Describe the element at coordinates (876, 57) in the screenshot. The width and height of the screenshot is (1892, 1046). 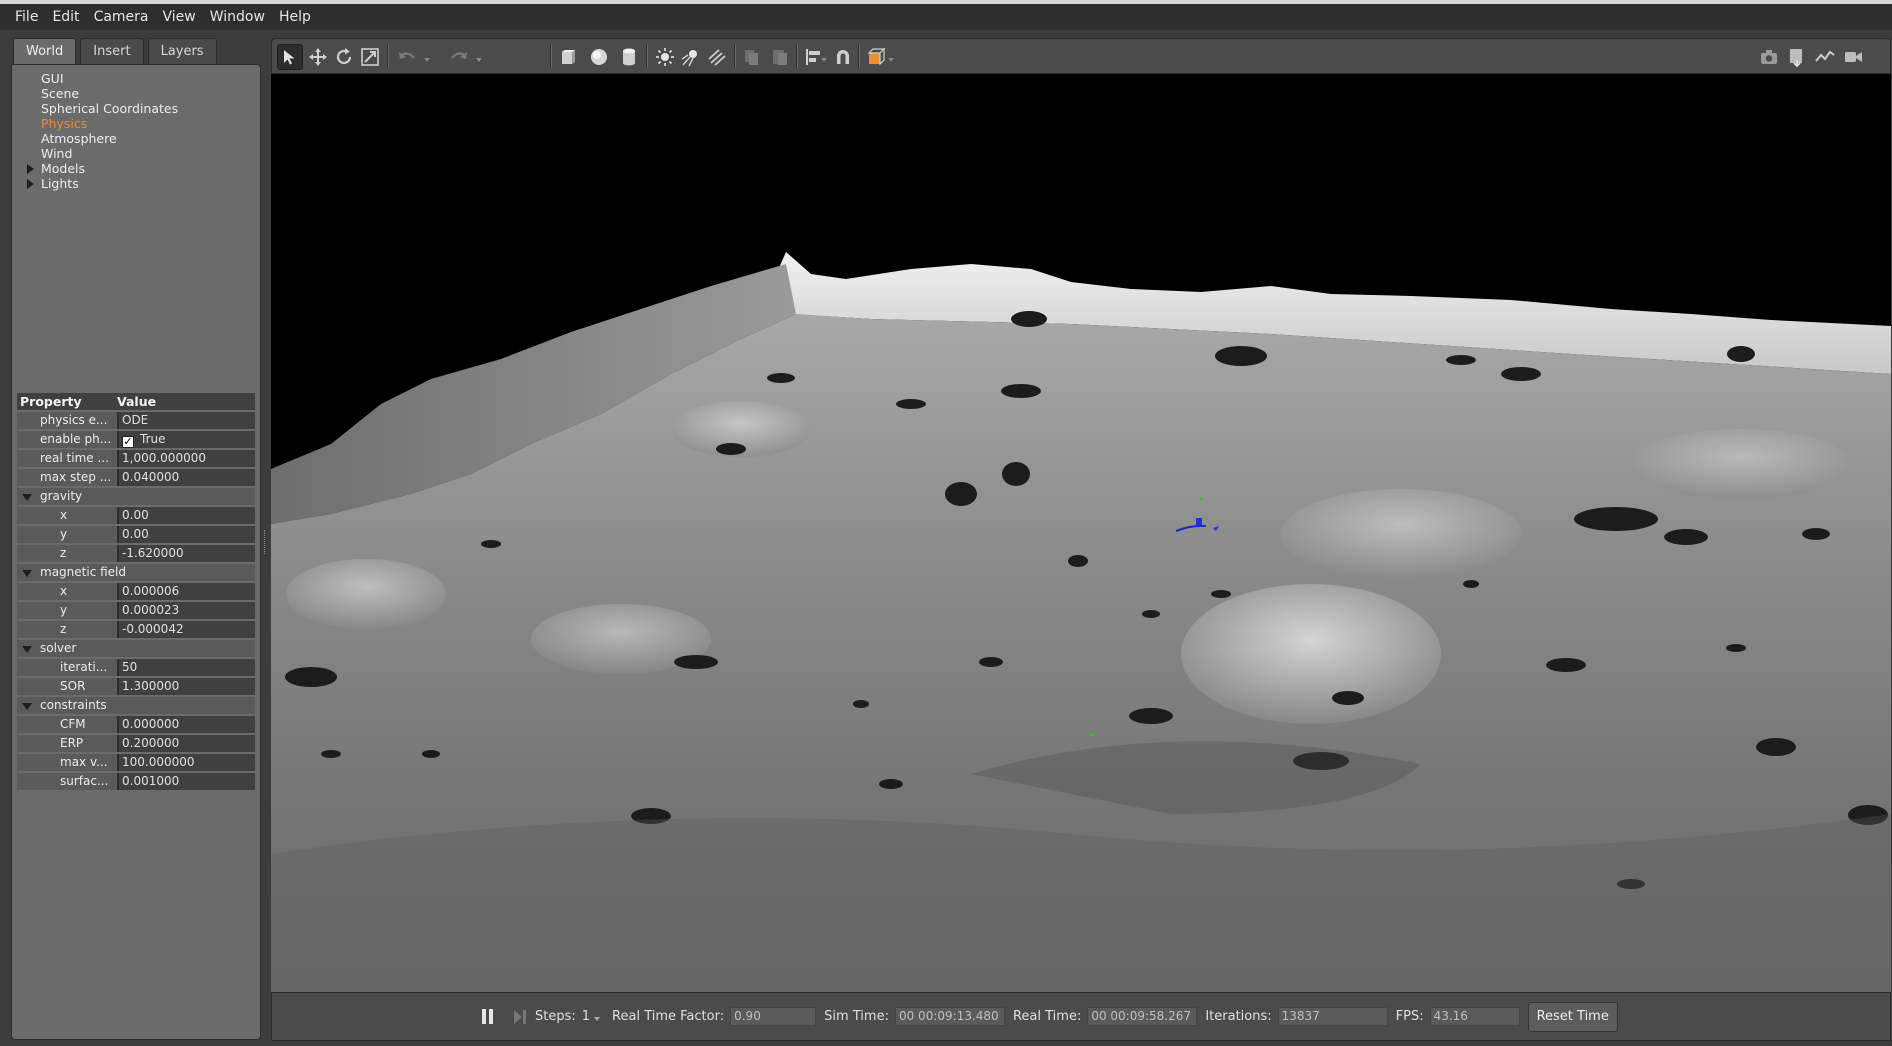
I see `view-angle-icon` at that location.